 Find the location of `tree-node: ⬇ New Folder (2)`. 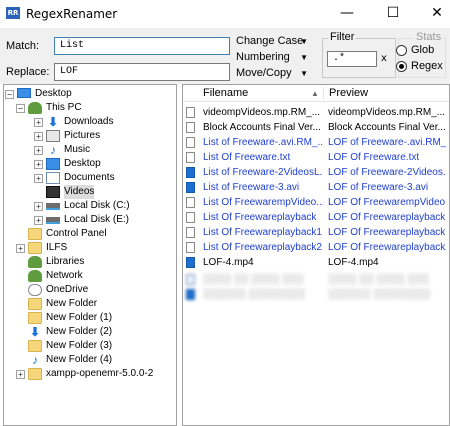

tree-node: ⬇ New Folder (2) is located at coordinates (95, 332).